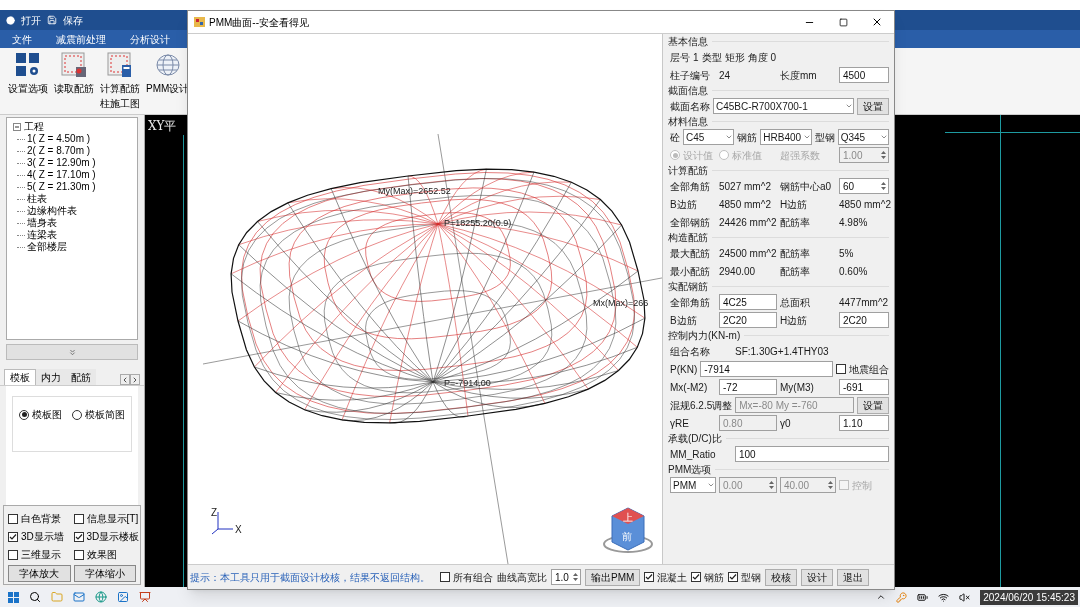  What do you see at coordinates (812, 454) in the screenshot?
I see `input-field: 100` at bounding box center [812, 454].